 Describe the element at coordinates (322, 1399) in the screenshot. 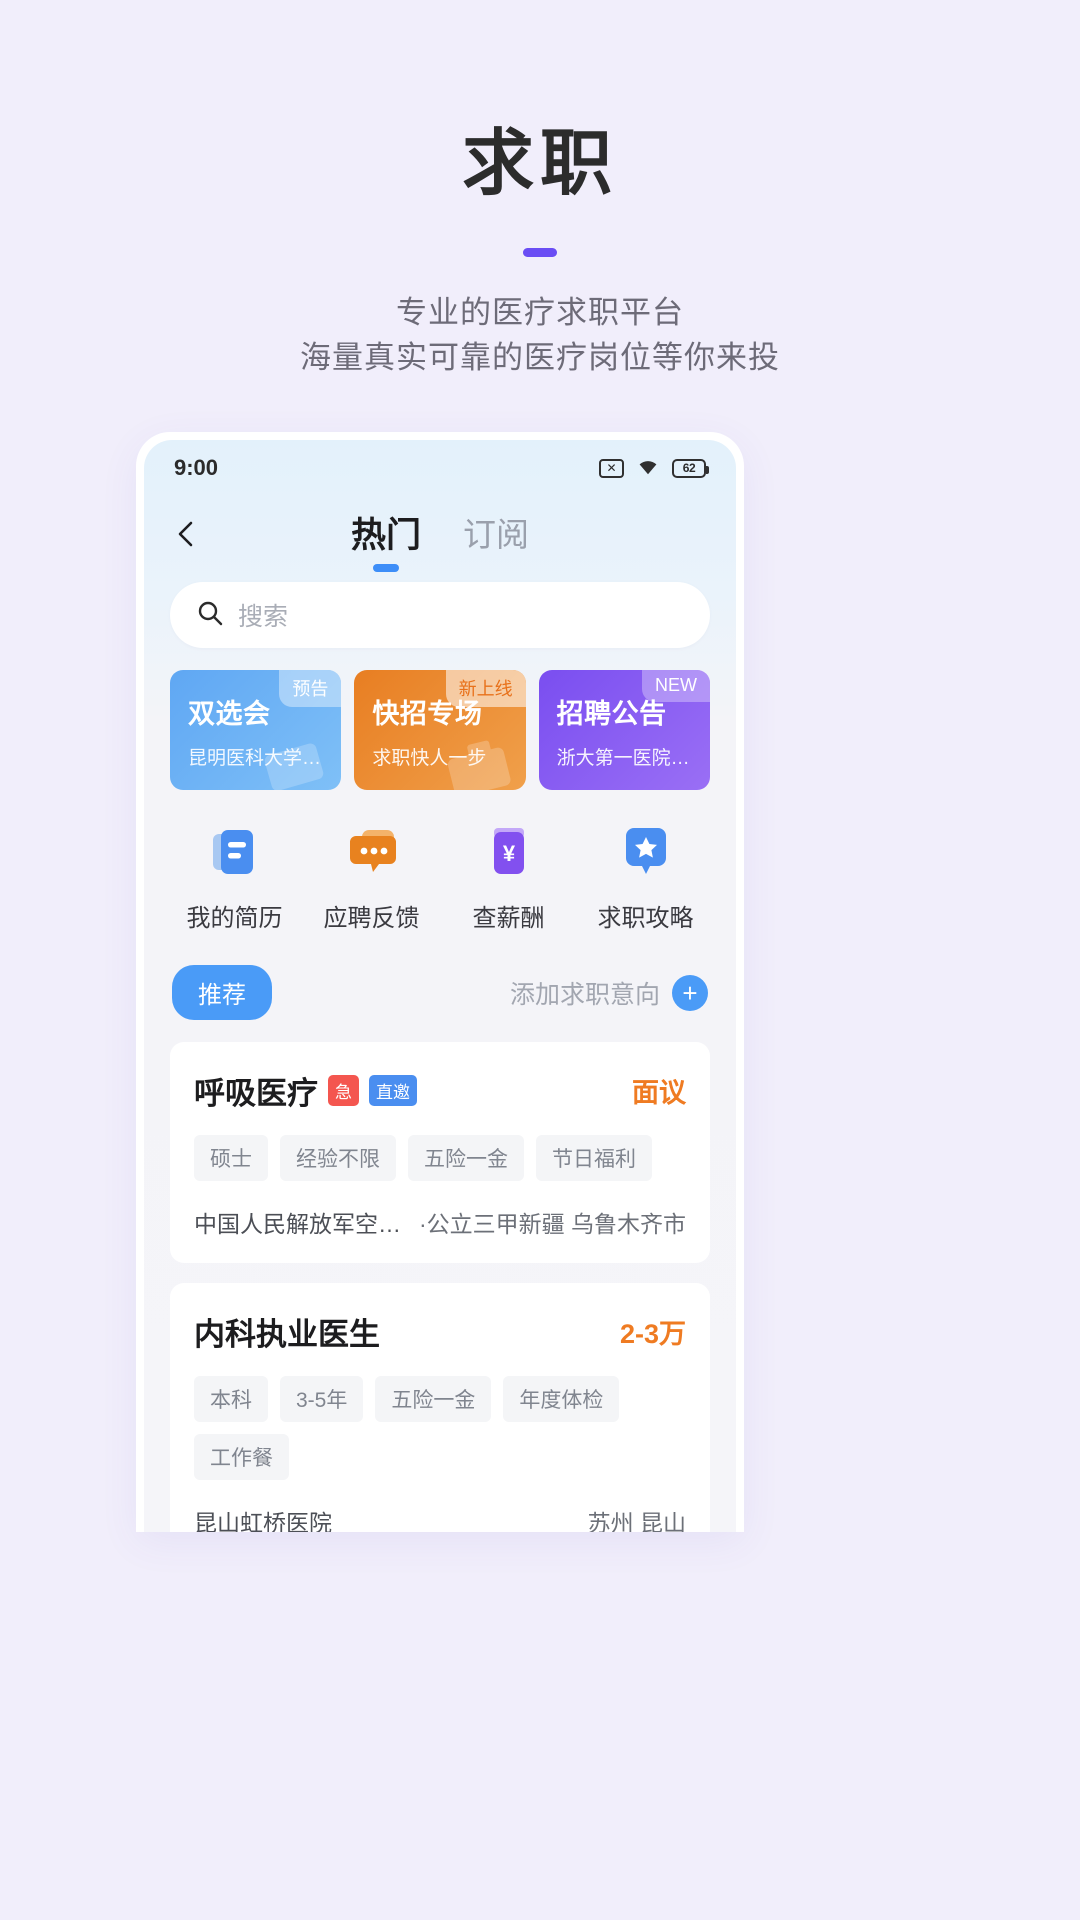

I see `job-tag: 3-5年` at that location.